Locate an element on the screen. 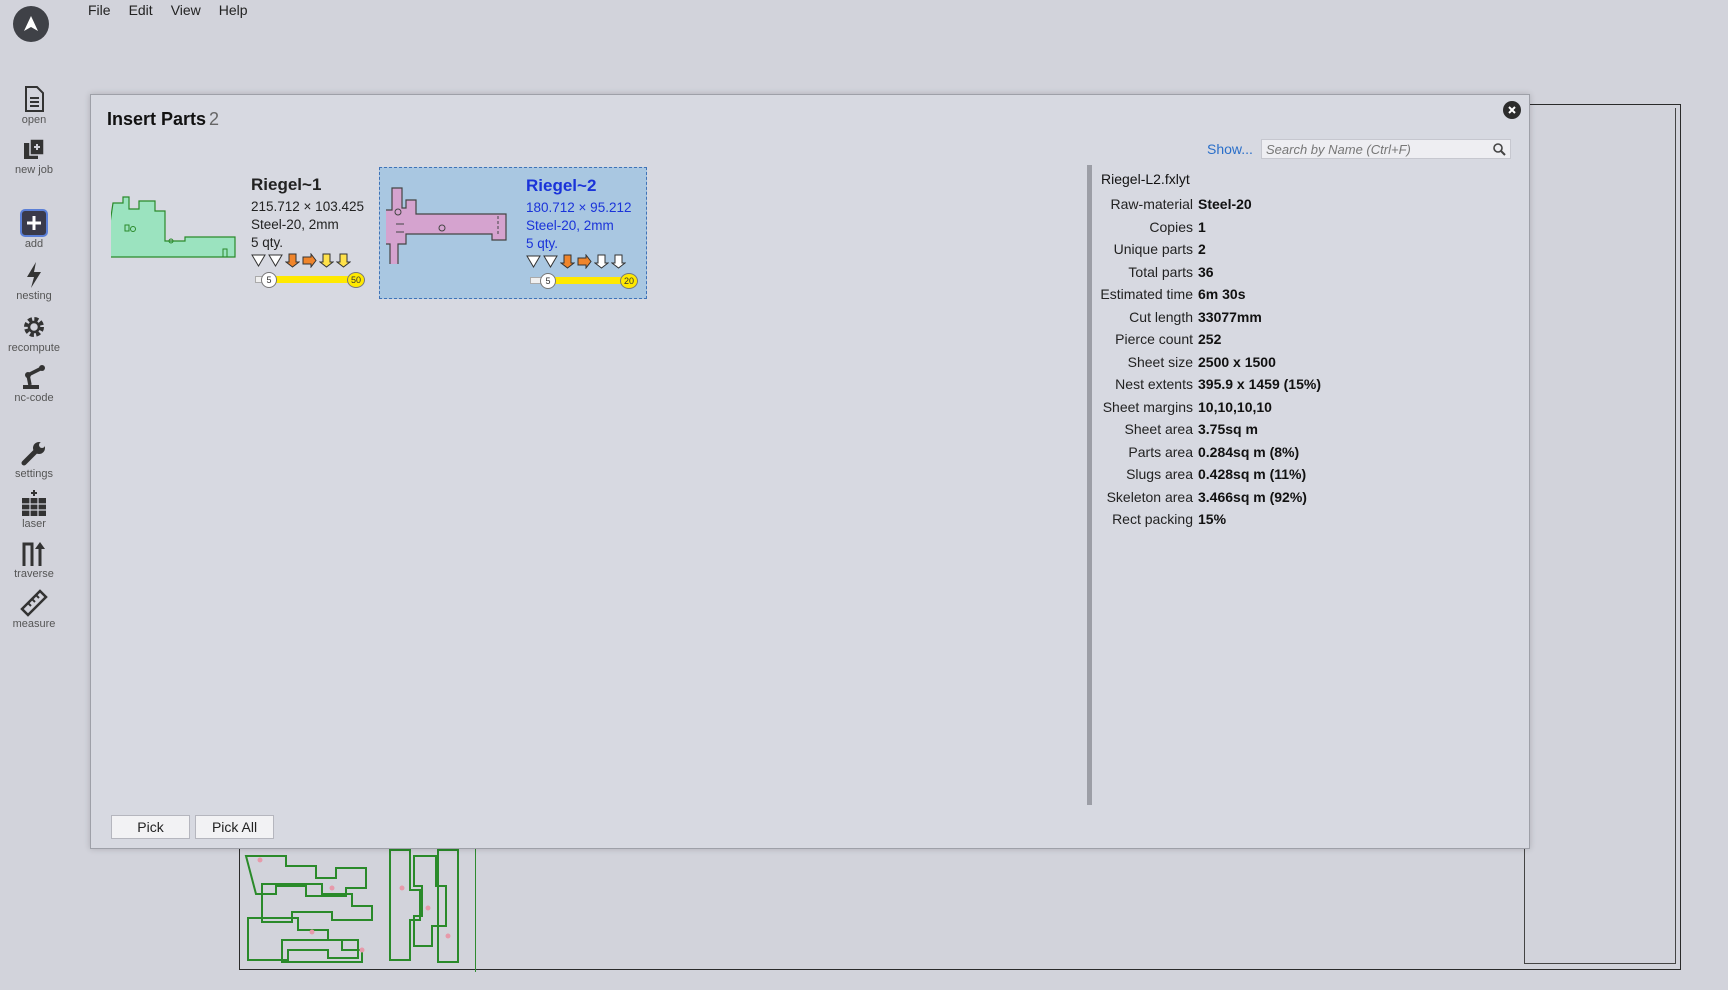  stat-label: Unique parts is located at coordinates (1153, 249).